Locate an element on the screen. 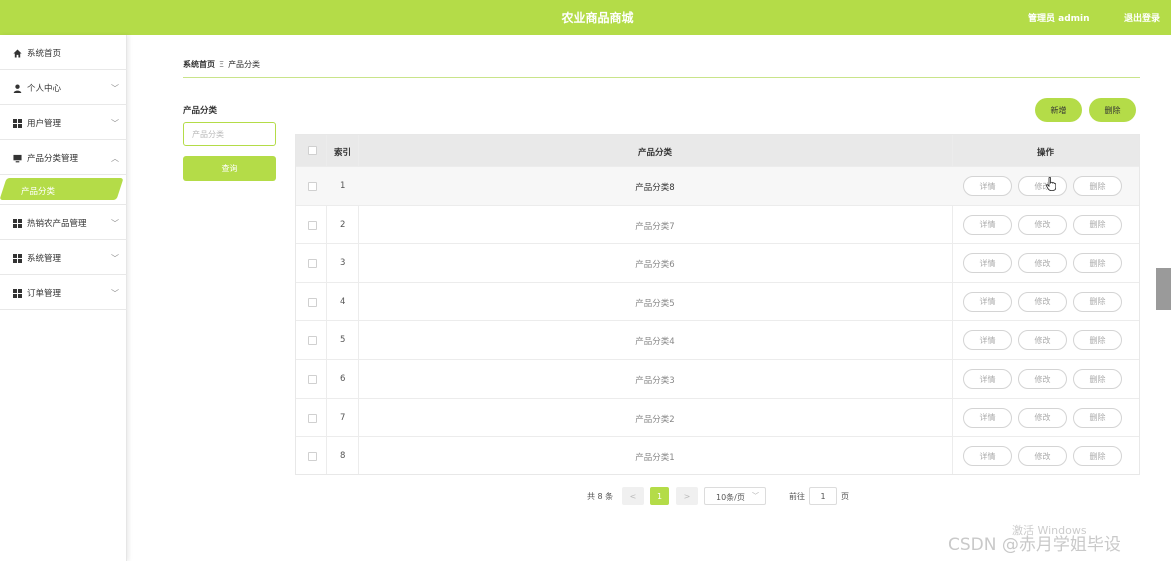 The width and height of the screenshot is (1171, 561). sidebar-item-label: 个人中心 is located at coordinates (44, 89).